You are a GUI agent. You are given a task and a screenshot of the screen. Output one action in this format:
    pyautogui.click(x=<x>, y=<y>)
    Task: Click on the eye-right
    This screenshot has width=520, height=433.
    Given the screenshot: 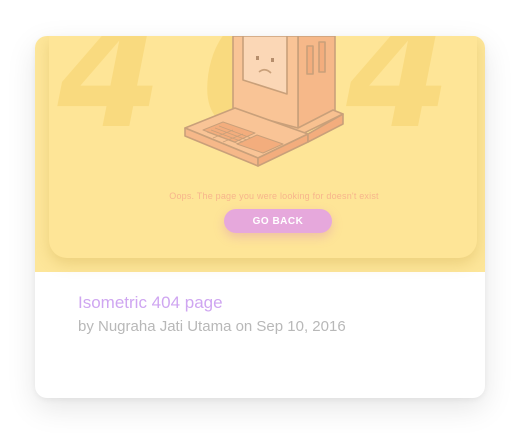 What is the action you would take?
    pyautogui.click(x=272, y=60)
    